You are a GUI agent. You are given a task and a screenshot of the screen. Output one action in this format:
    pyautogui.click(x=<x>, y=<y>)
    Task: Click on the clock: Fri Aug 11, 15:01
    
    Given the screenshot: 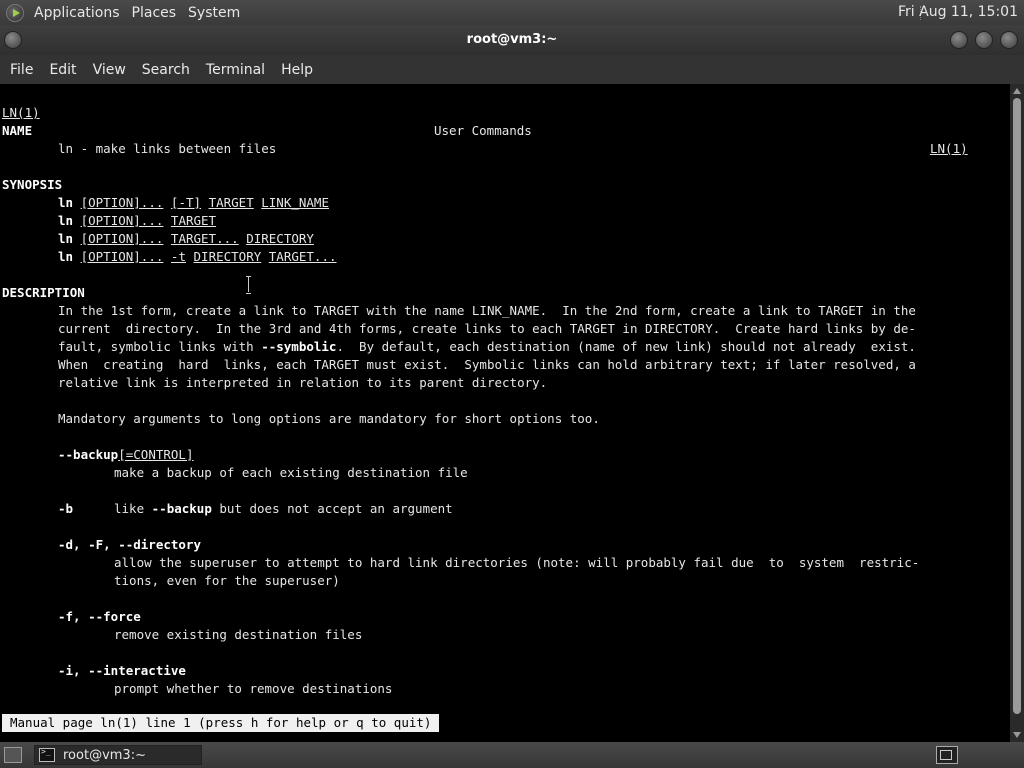 What is the action you would take?
    pyautogui.click(x=958, y=12)
    